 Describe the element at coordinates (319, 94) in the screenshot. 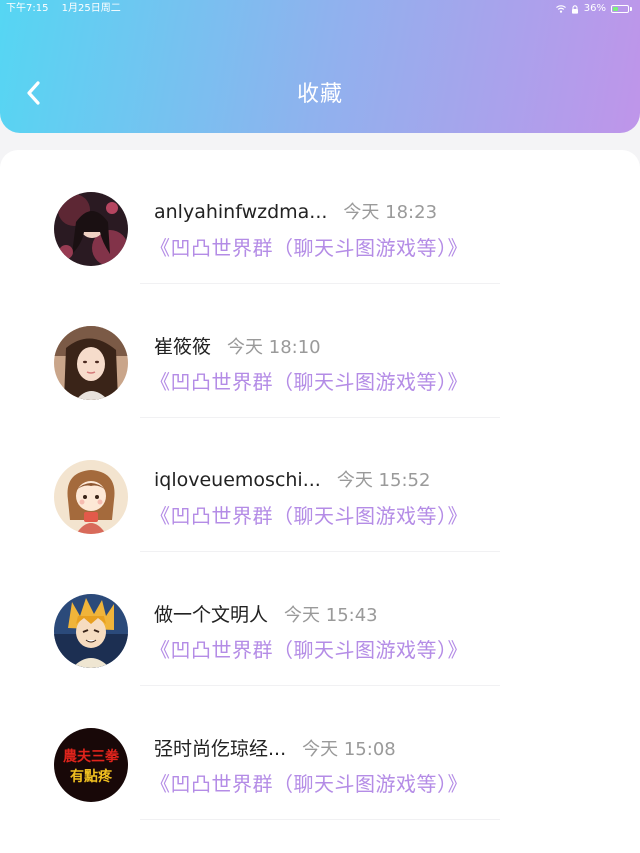

I see `page-title: 收藏` at that location.